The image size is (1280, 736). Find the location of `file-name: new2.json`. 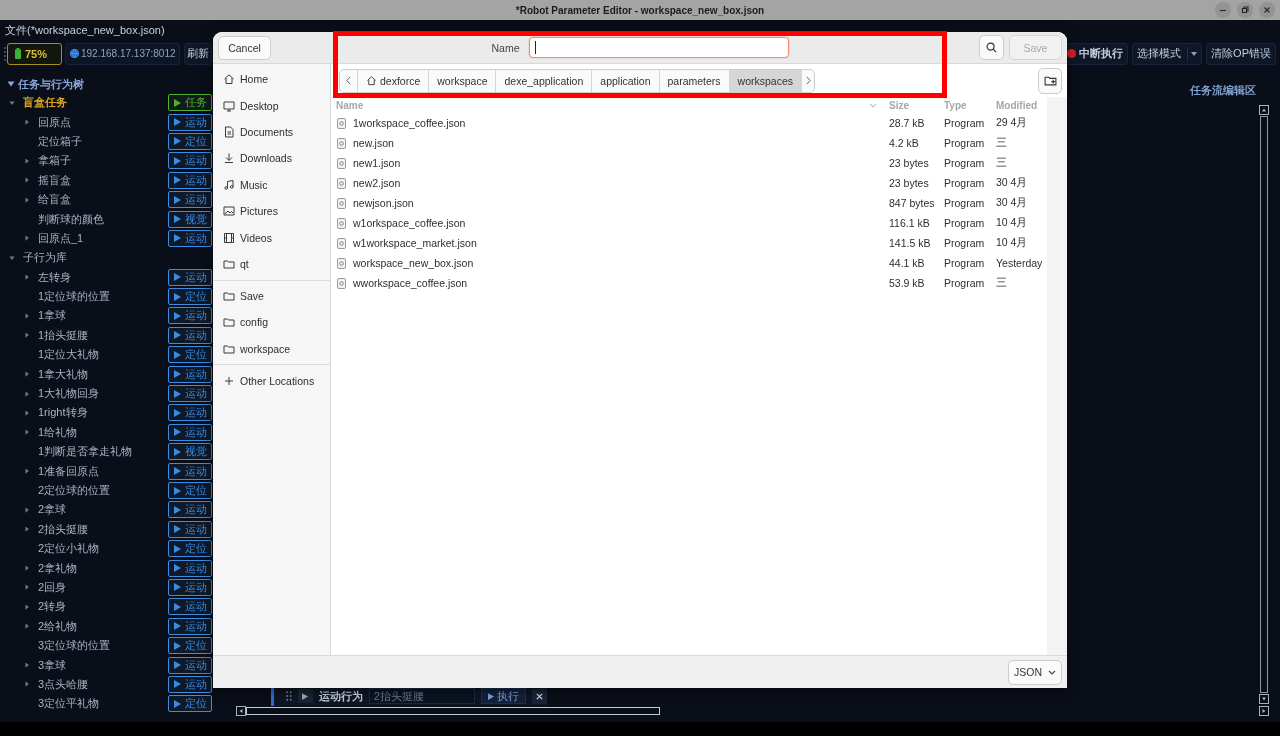

file-name: new2.json is located at coordinates (377, 183).